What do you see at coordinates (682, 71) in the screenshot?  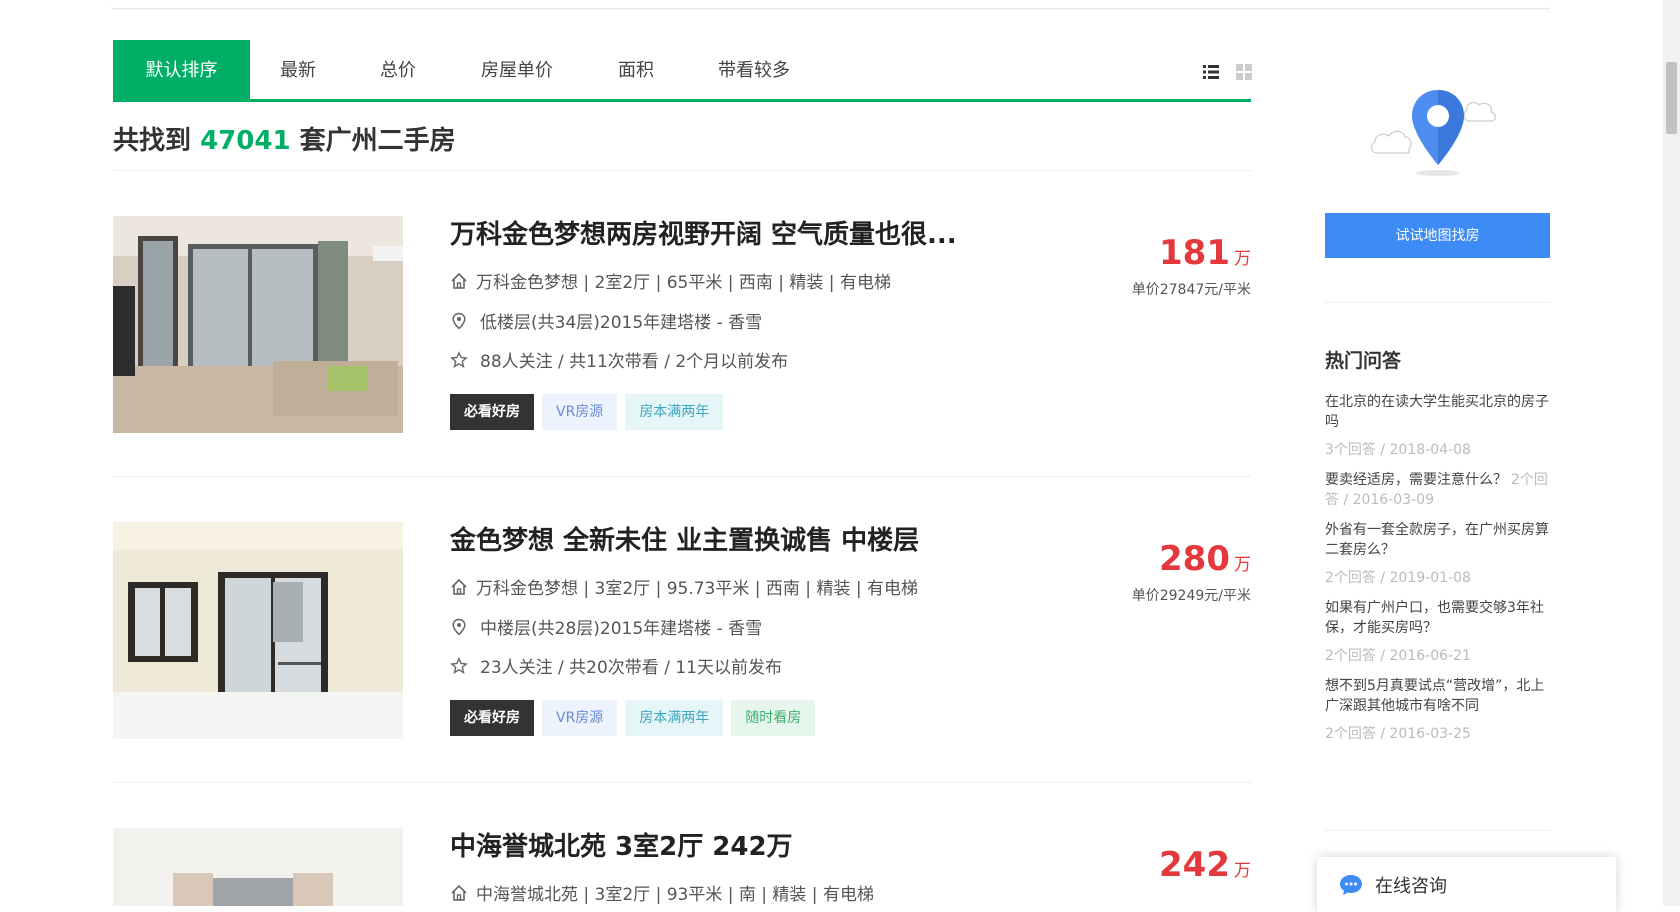 I see `sort-bar: 默认排序 最新 总价 房屋单价 面积 带看较多` at bounding box center [682, 71].